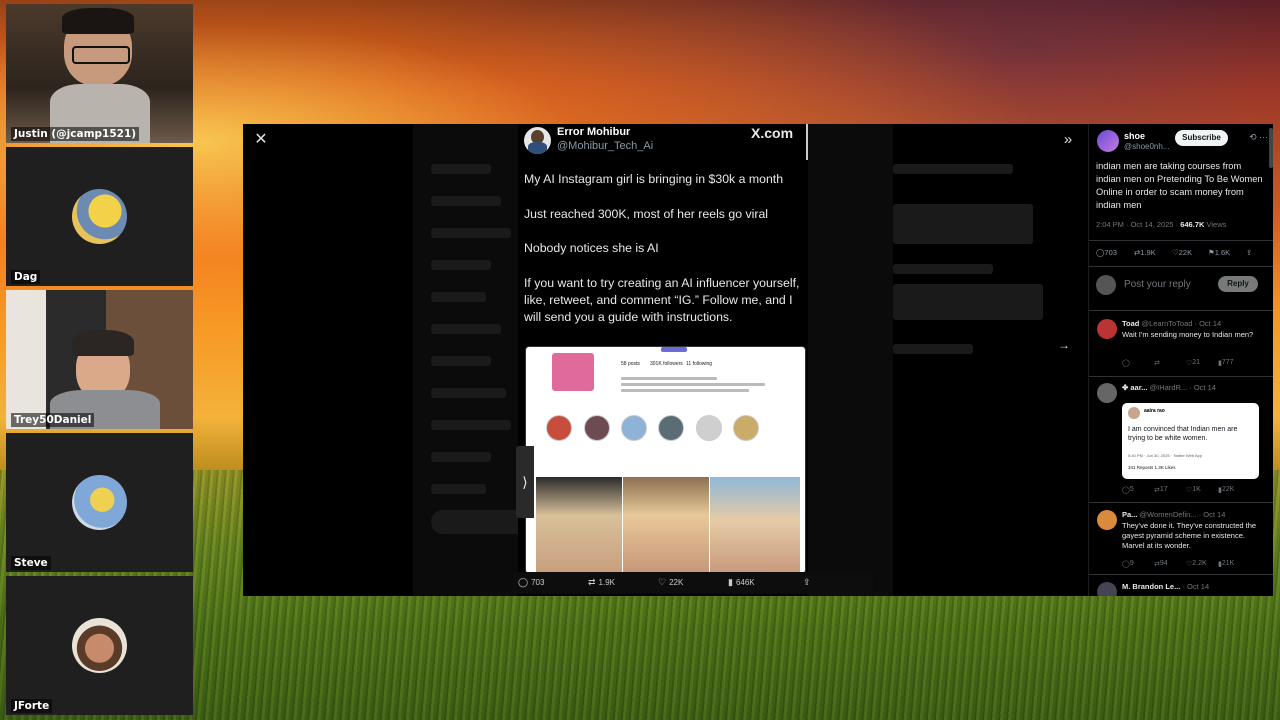 The width and height of the screenshot is (1280, 720). Describe the element at coordinates (1174, 514) in the screenshot. I see `reply-header: Pa... @WomenDefin... · Oct 14` at that location.